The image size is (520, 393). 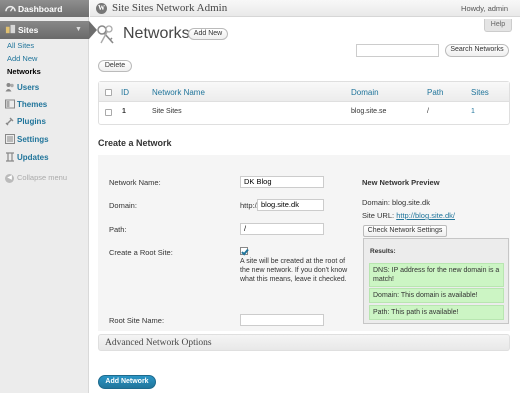 I want to click on create-root-site-label: Create a Root Site:, so click(x=141, y=252).